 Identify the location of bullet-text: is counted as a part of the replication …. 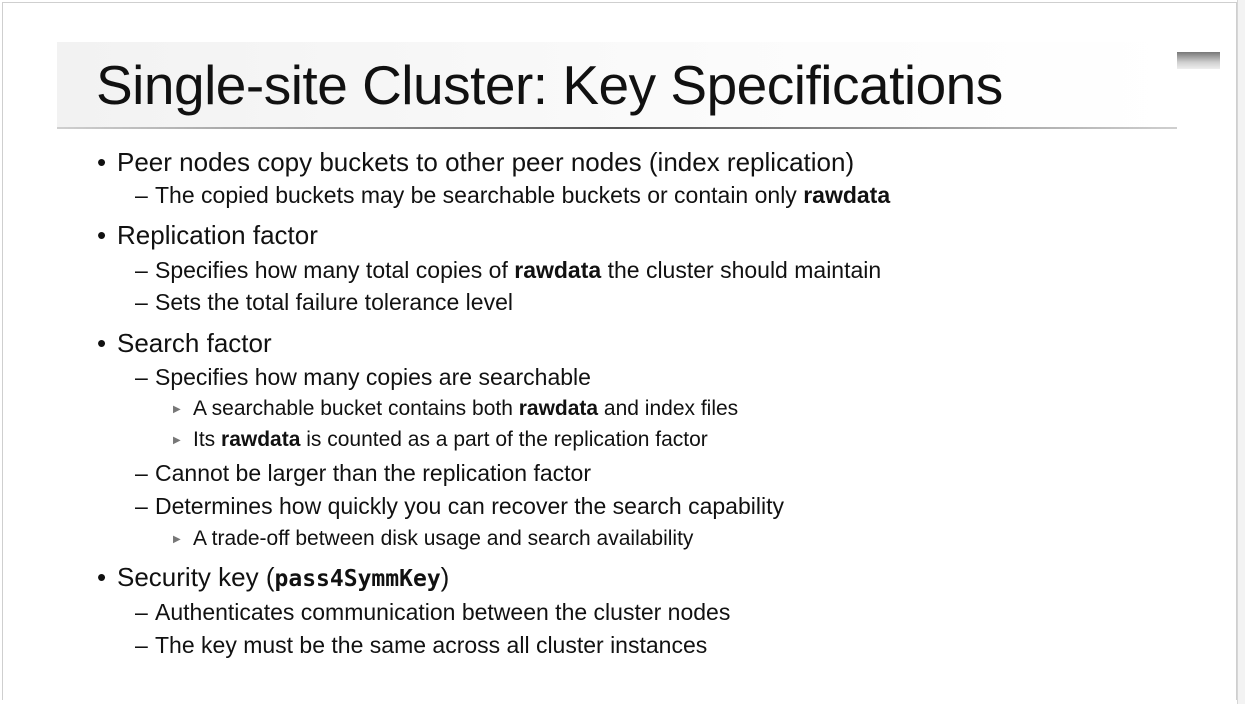
(504, 439).